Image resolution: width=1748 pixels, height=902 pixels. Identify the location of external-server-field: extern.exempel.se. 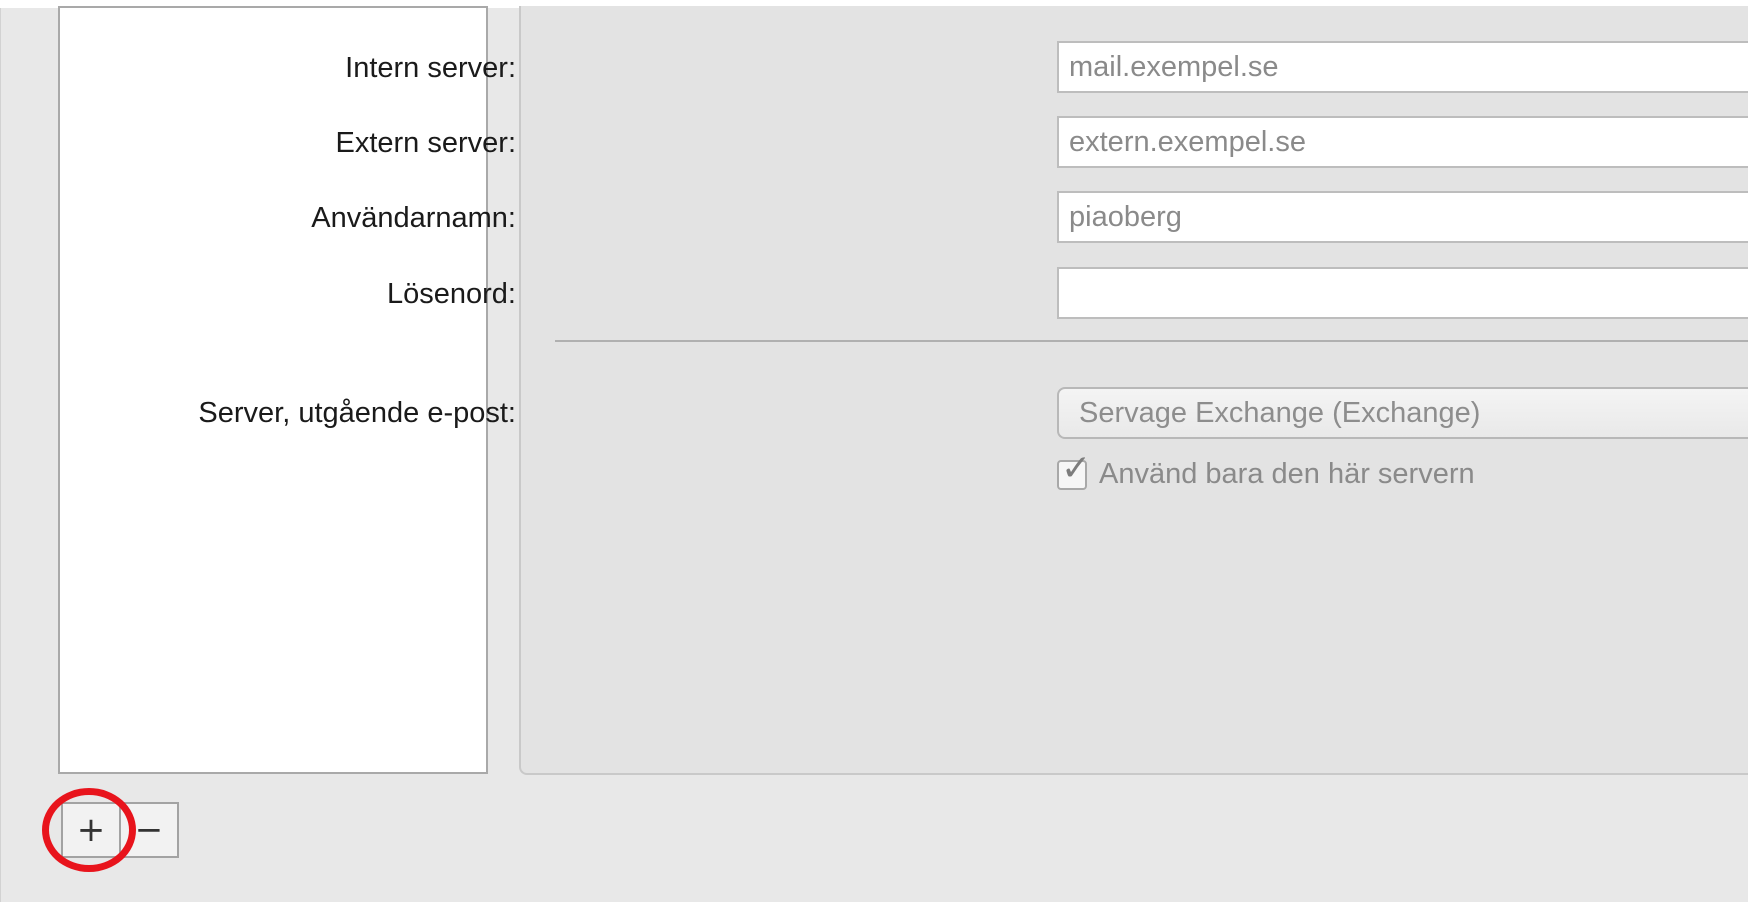
(1402, 142).